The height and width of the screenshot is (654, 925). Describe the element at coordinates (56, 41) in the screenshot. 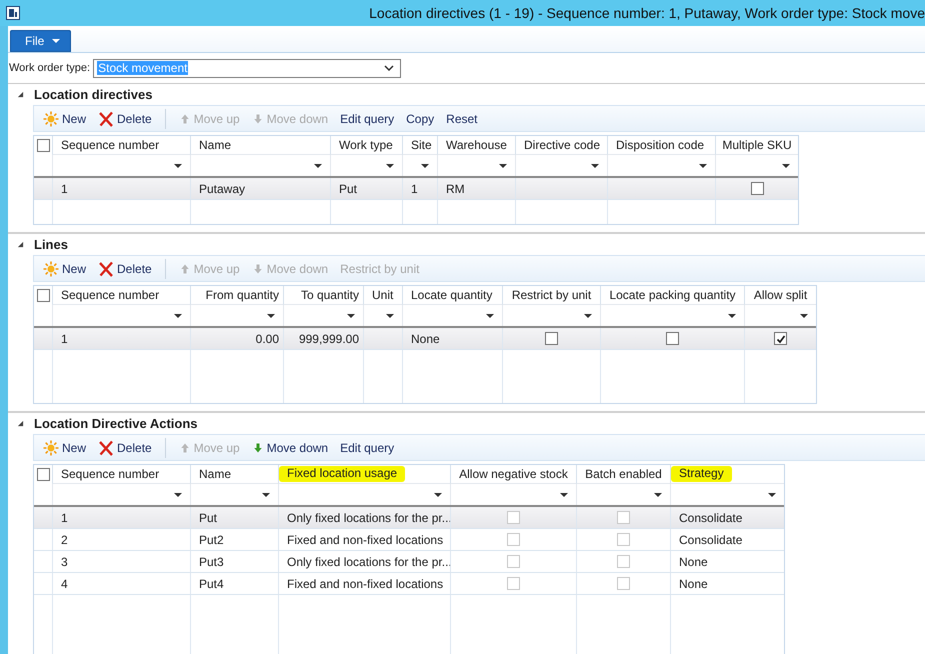

I see `caret-icon` at that location.